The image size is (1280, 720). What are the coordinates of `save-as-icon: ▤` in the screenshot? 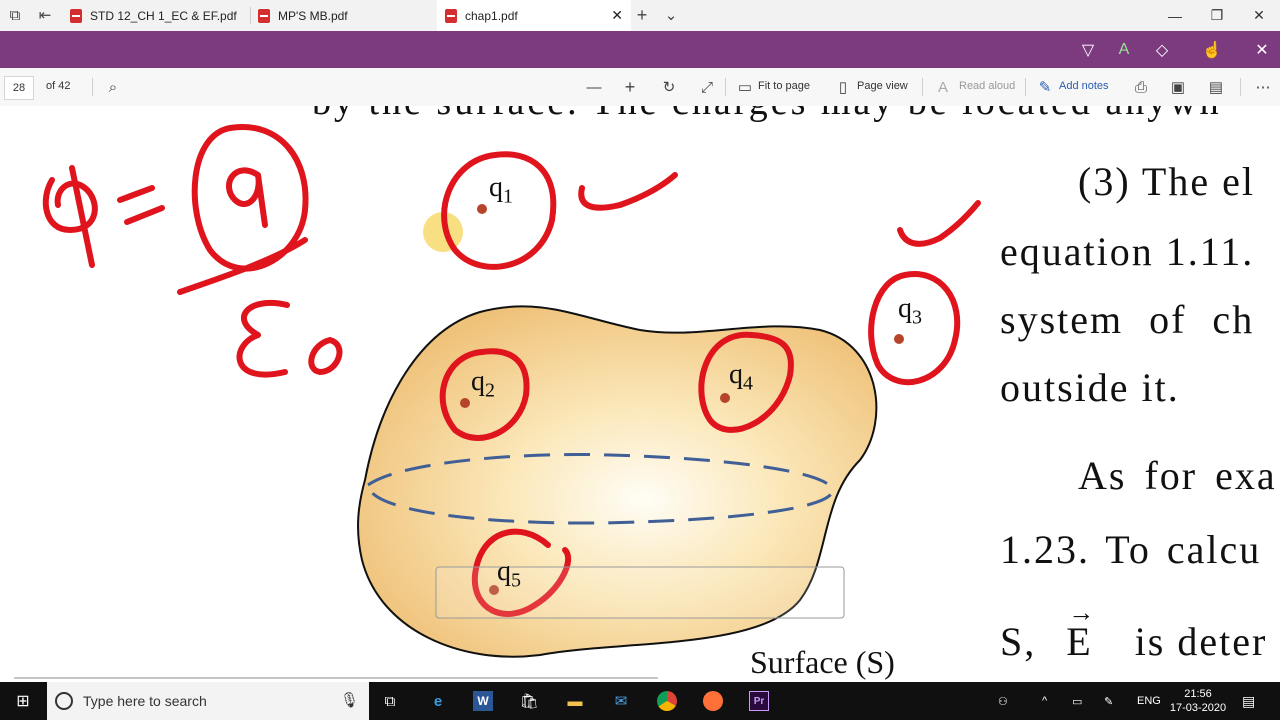 It's located at (1216, 87).